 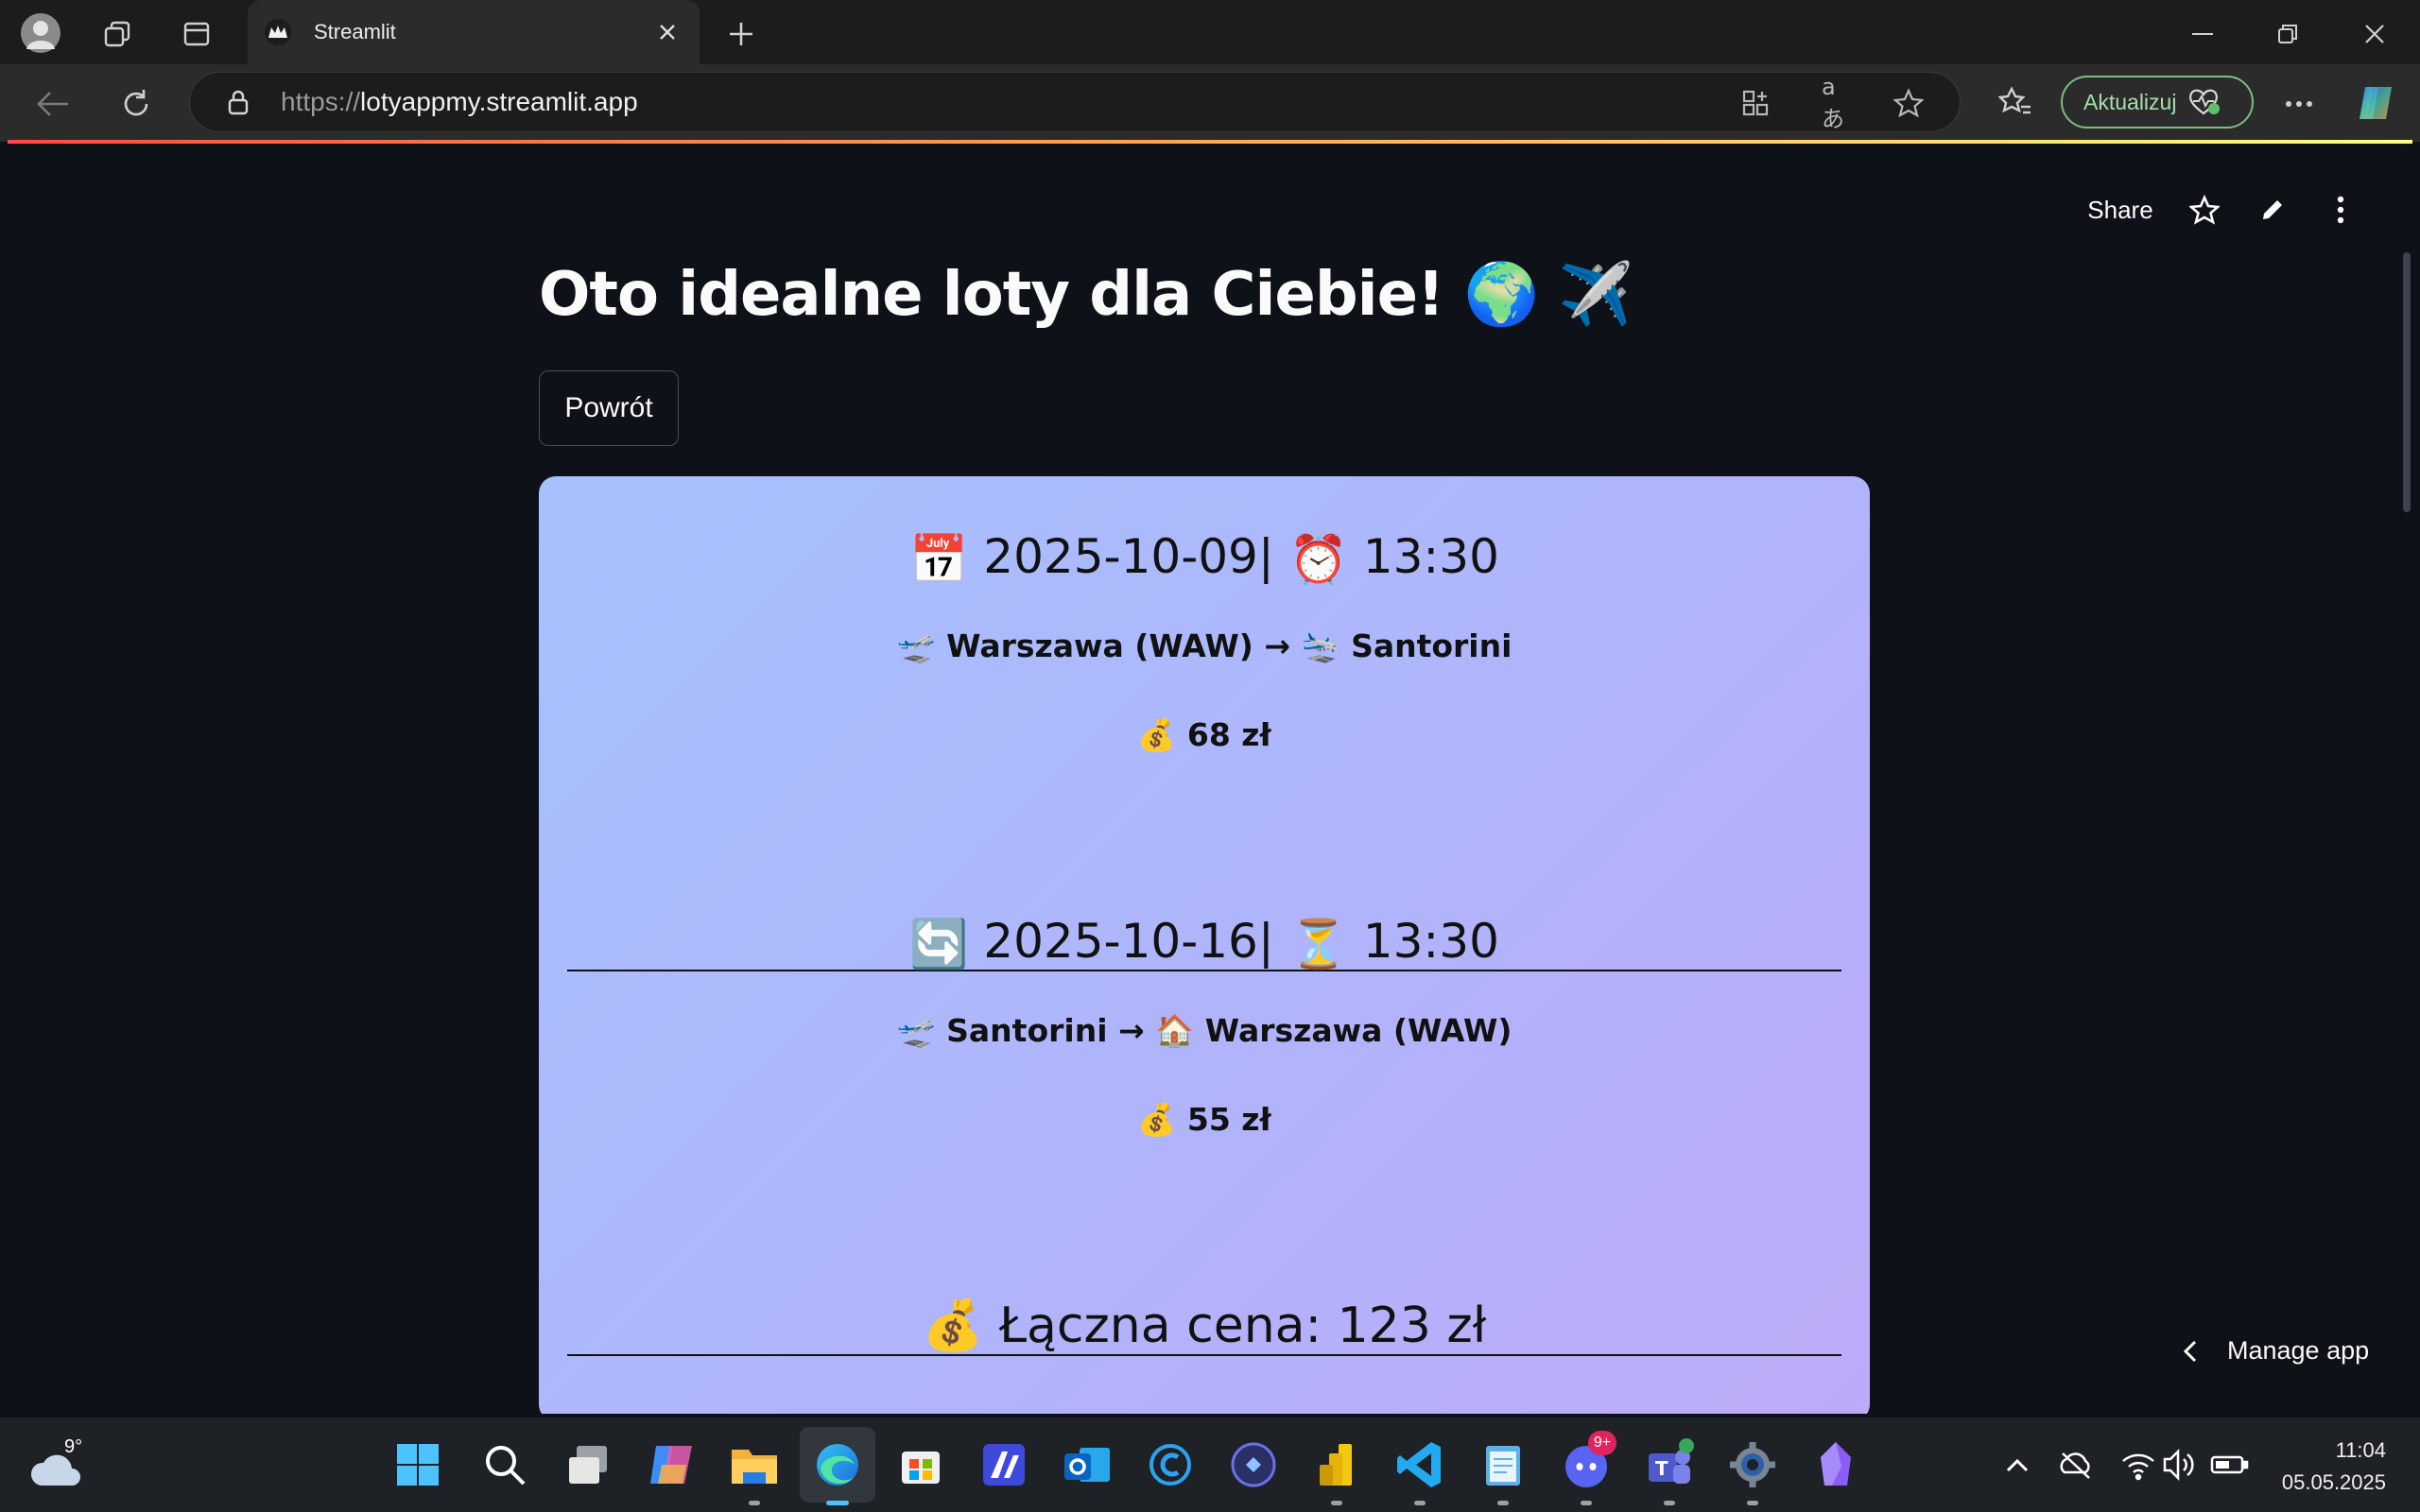 What do you see at coordinates (321, 101) in the screenshot?
I see `url-scheme: https://` at bounding box center [321, 101].